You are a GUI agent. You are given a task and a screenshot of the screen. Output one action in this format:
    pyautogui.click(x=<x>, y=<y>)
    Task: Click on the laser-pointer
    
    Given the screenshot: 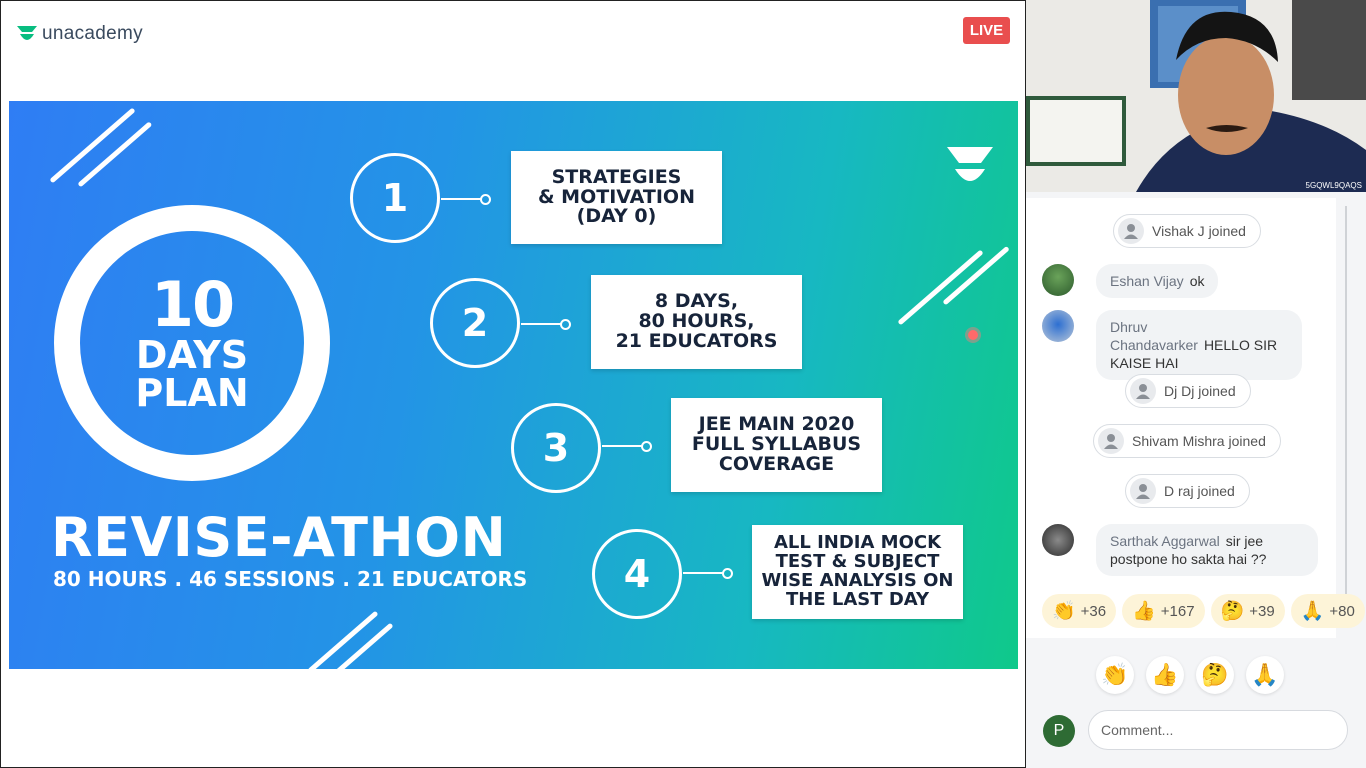 What is the action you would take?
    pyautogui.click(x=973, y=335)
    